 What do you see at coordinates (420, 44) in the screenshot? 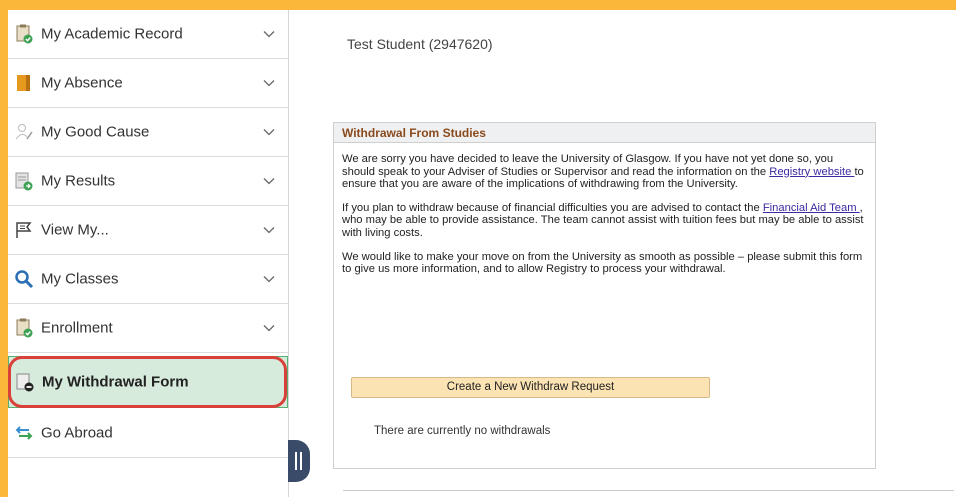
I see `student-name: Test Student (2947620)` at bounding box center [420, 44].